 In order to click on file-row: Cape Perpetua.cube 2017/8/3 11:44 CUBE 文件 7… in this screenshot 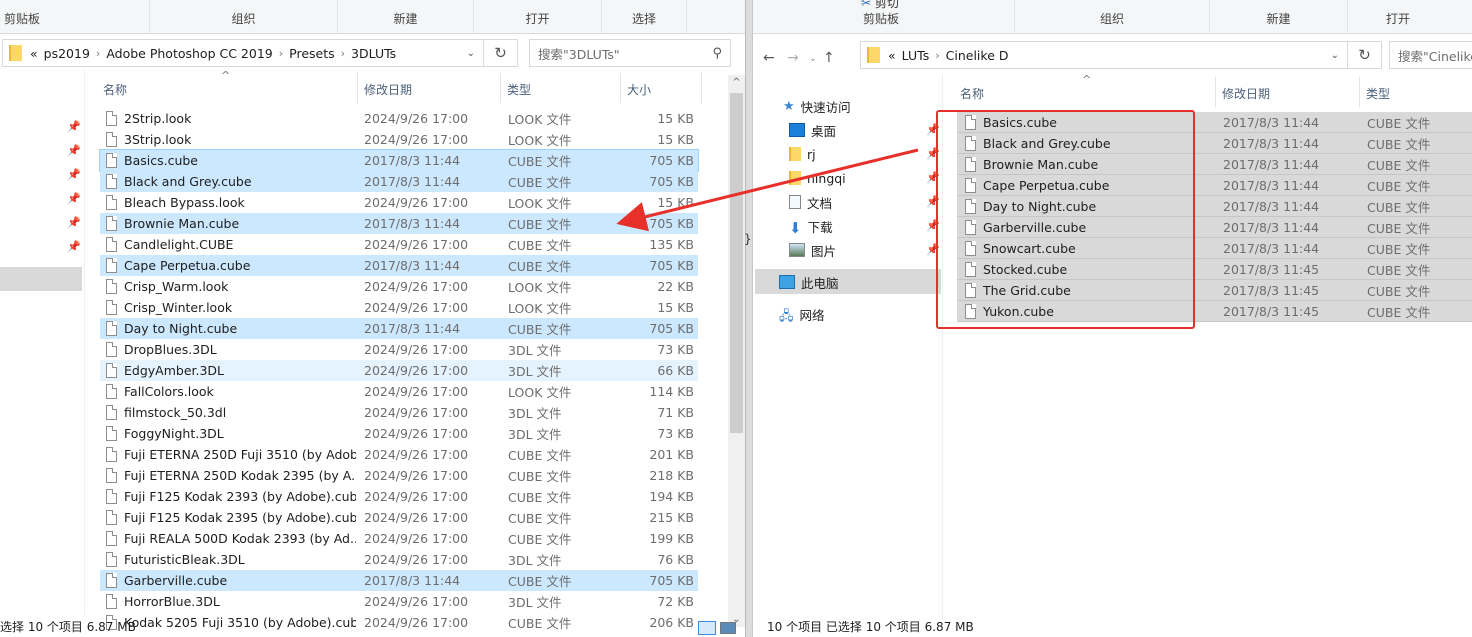, I will do `click(399, 265)`.